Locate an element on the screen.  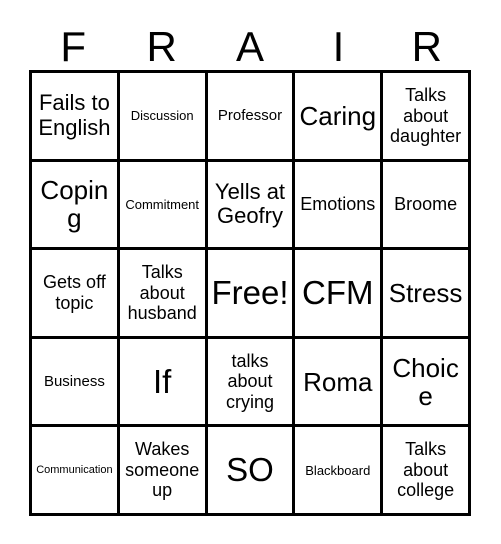
bingo-cell-r2c4: Emotions is located at coordinates (339, 206).